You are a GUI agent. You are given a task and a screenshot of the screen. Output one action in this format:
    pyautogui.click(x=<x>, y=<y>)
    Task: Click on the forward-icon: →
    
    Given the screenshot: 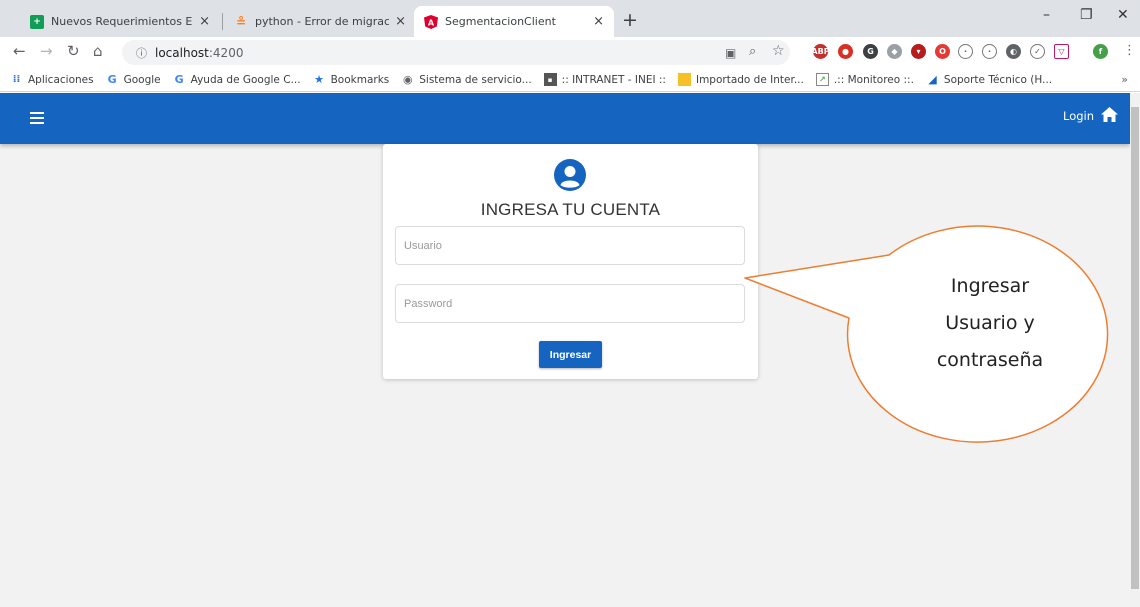 What is the action you would take?
    pyautogui.click(x=46, y=51)
    